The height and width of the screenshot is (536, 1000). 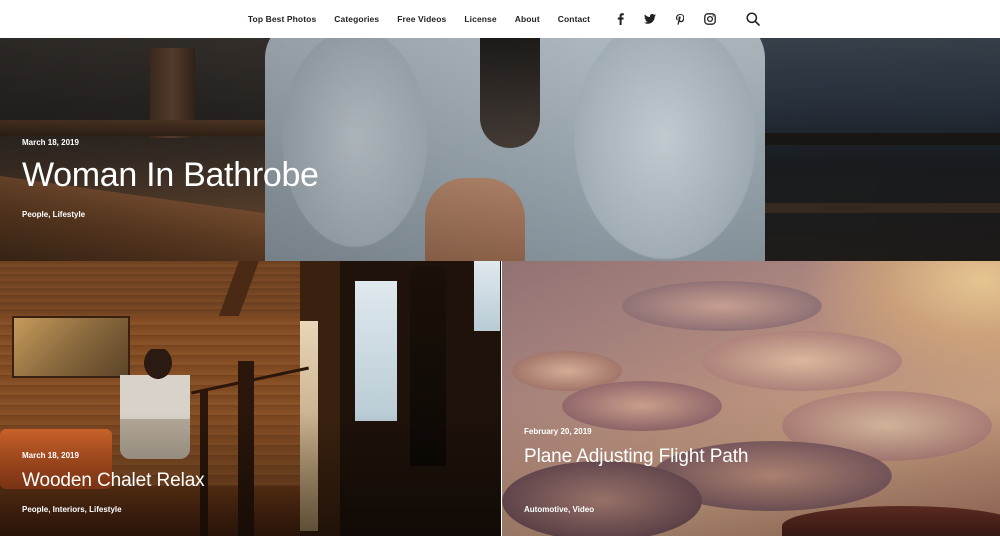 What do you see at coordinates (620, 19) in the screenshot?
I see `facebook-icon` at bounding box center [620, 19].